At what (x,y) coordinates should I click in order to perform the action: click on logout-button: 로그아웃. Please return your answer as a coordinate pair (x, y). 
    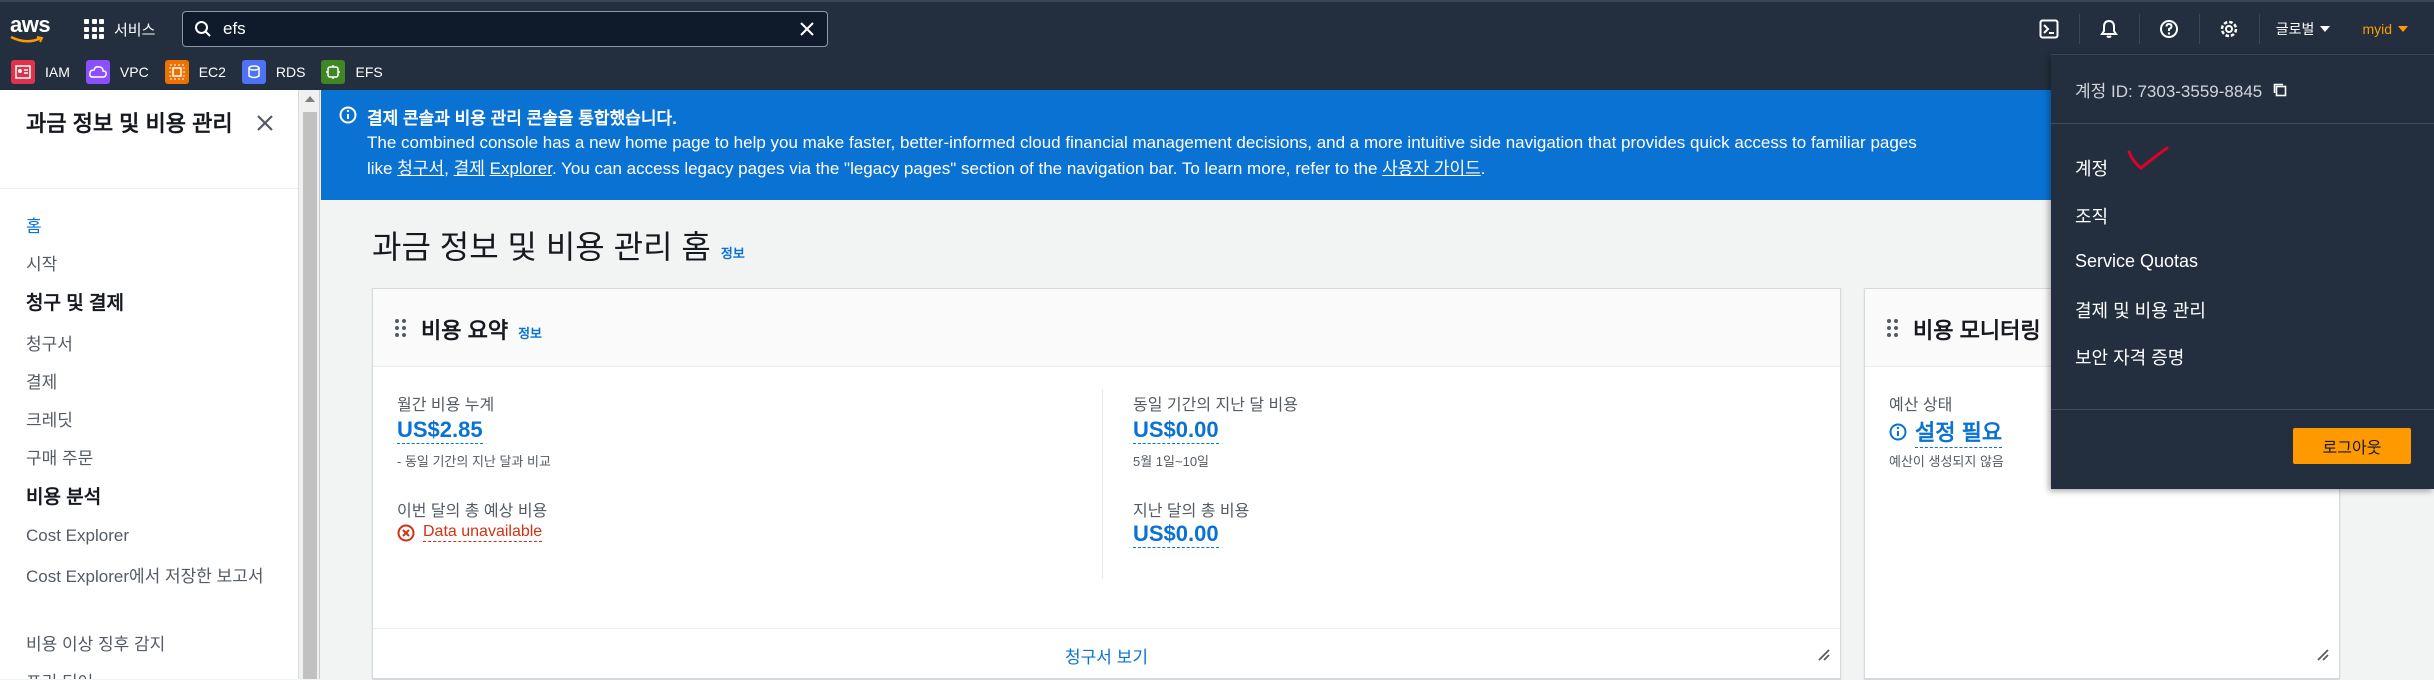
    Looking at the image, I should click on (2352, 446).